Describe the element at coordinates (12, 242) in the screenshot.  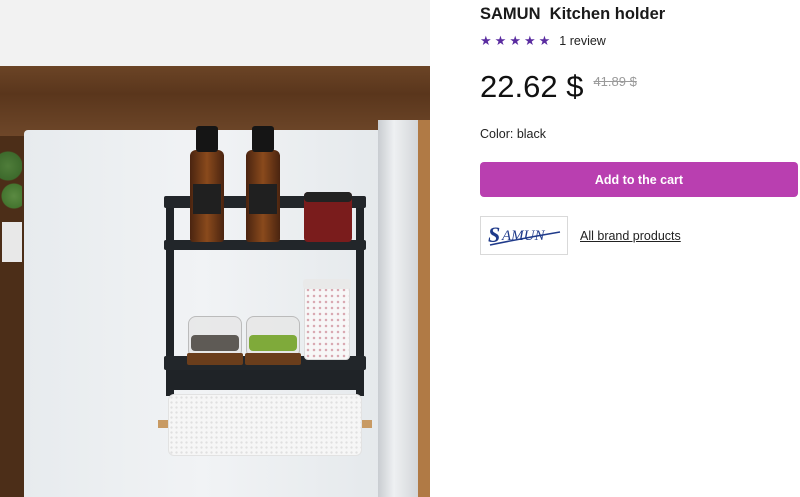
I see `plant-pot` at that location.